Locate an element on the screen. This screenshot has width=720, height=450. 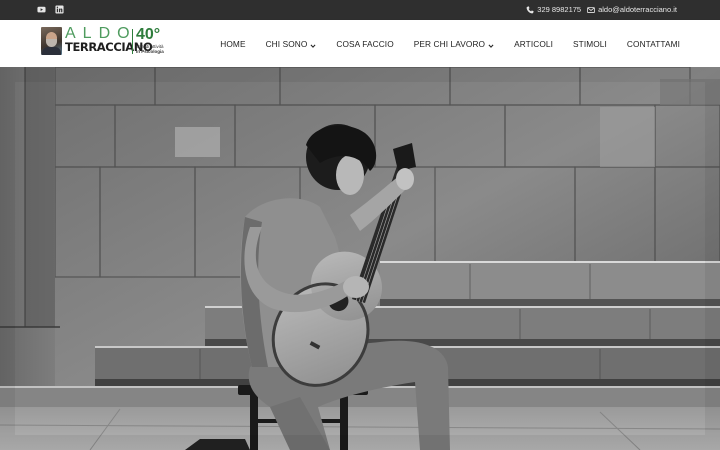
nav-contattami: CONTATTAMI is located at coordinates (648, 44).